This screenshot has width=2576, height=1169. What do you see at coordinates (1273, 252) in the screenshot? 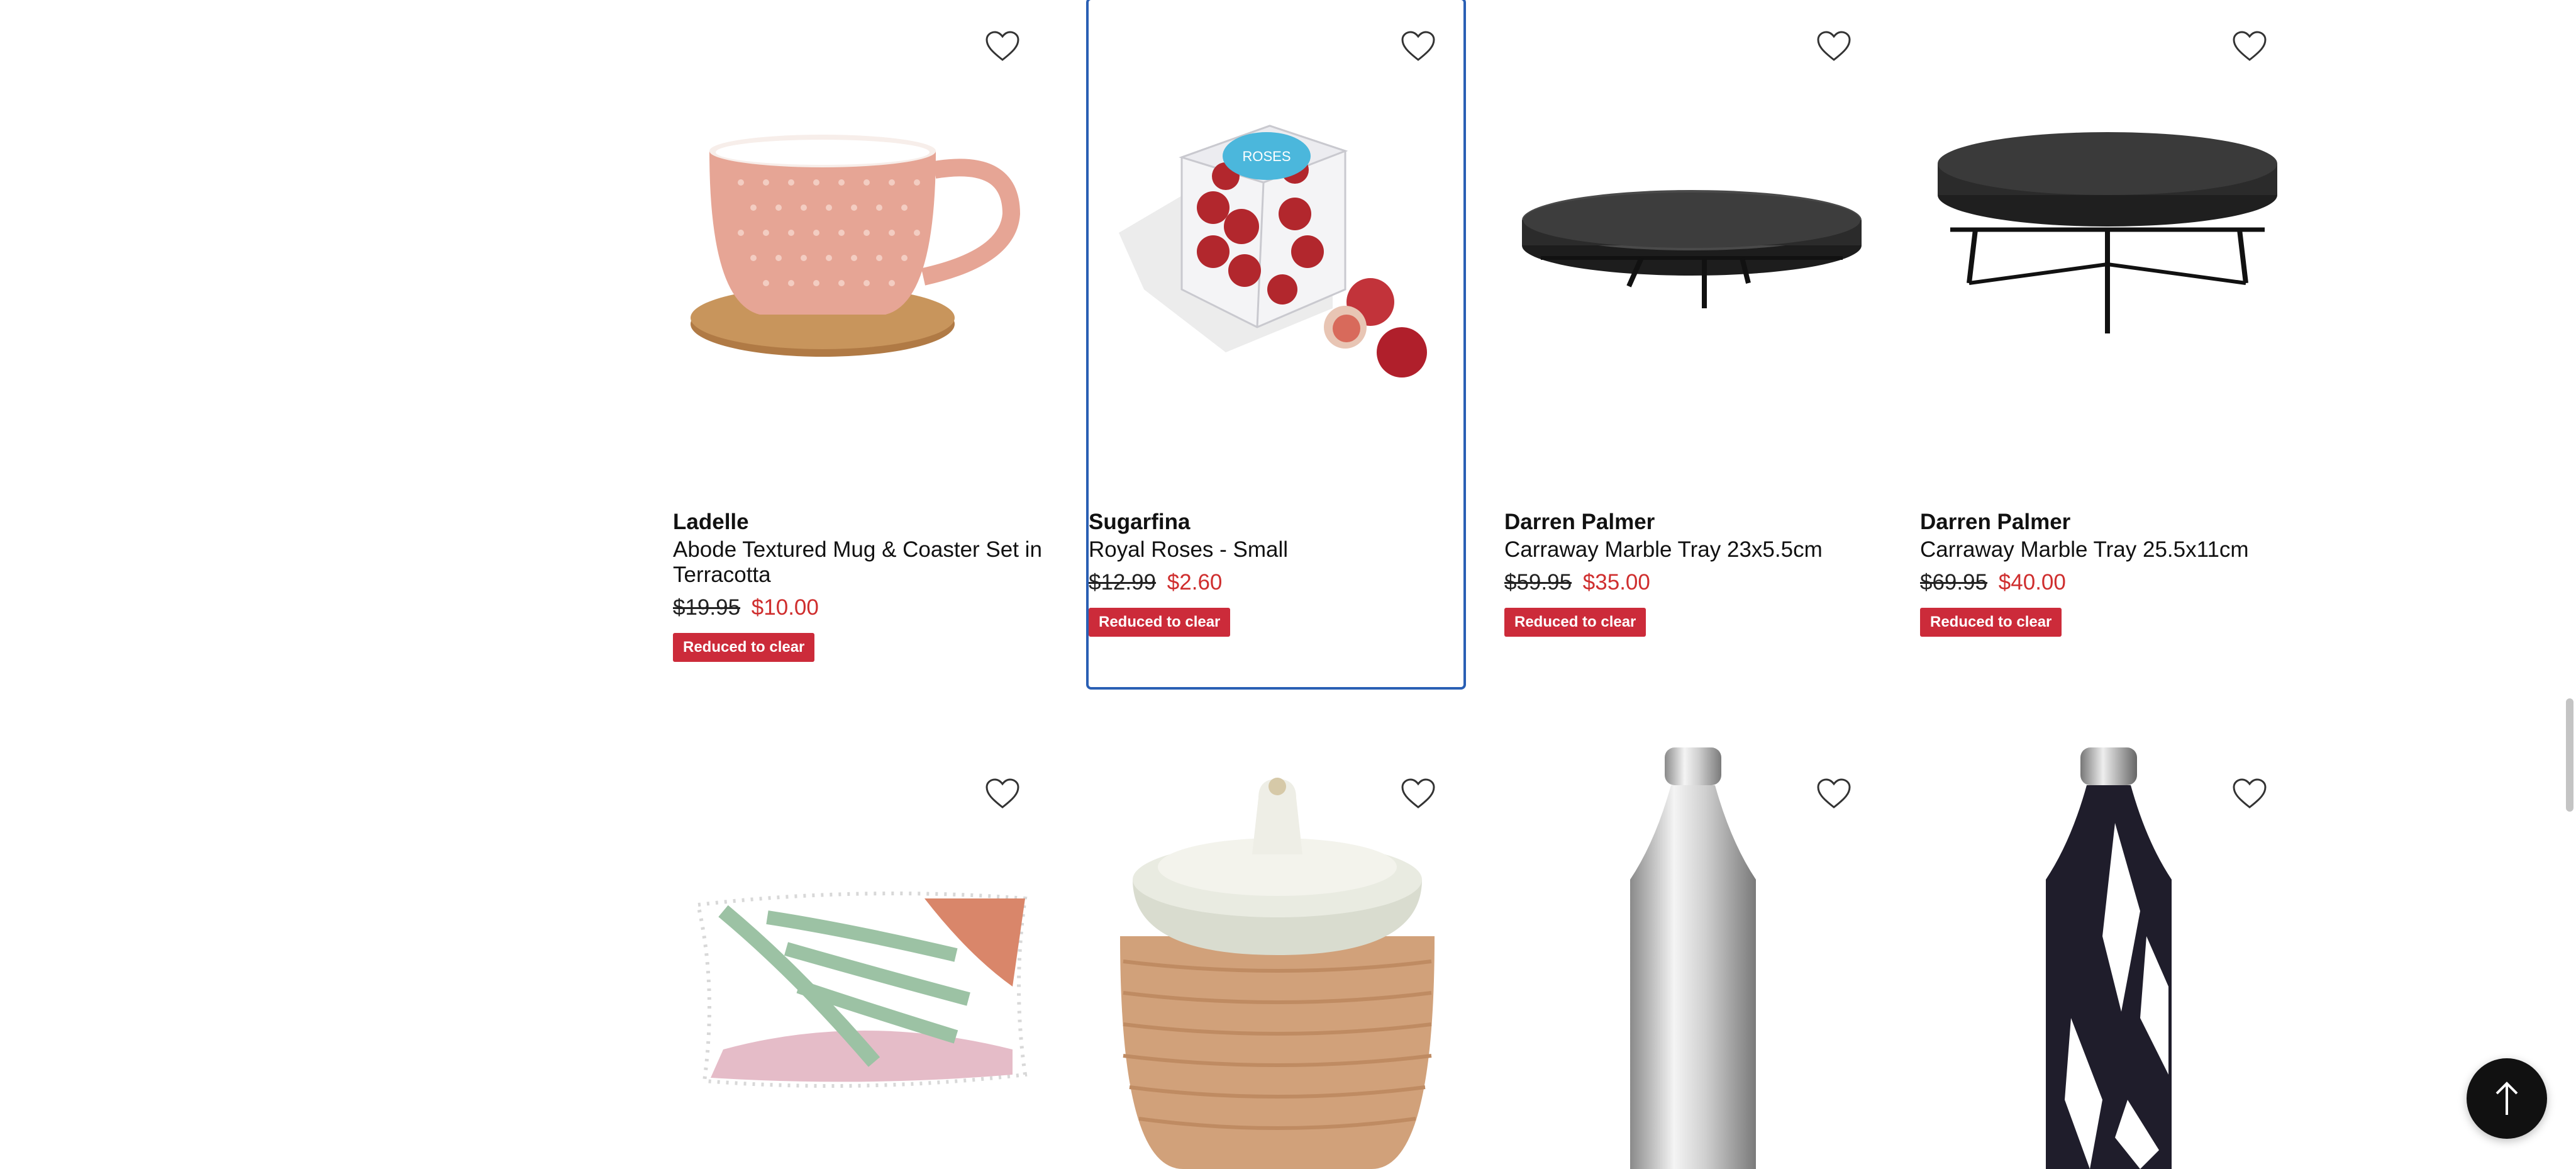
I see `candy-box-illustration: ROSES` at bounding box center [1273, 252].